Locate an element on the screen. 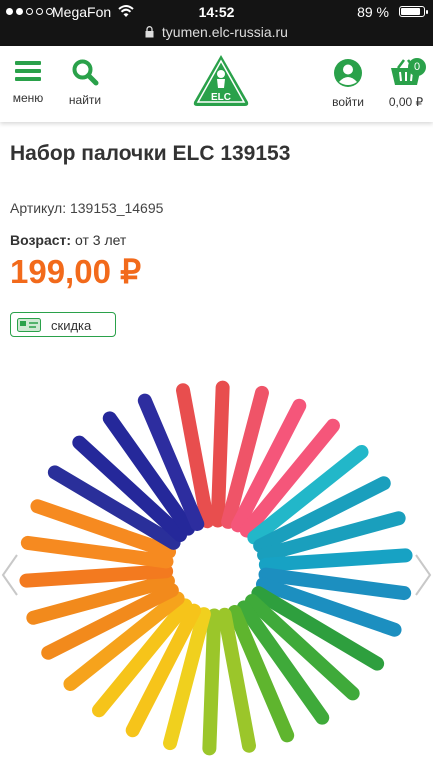 Image resolution: width=433 pixels, height=775 pixels. hamburger-icon is located at coordinates (28, 71).